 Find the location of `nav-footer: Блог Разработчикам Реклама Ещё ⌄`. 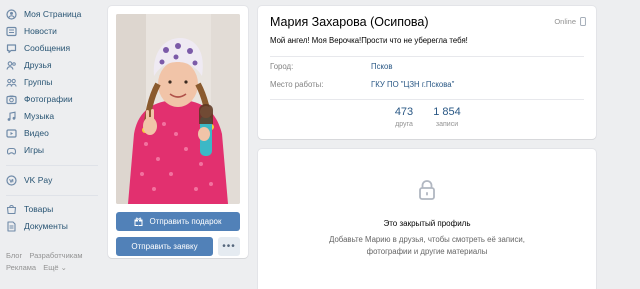

nav-footer: Блог Разработчикам Реклама Ещё ⌄ is located at coordinates (53, 262).